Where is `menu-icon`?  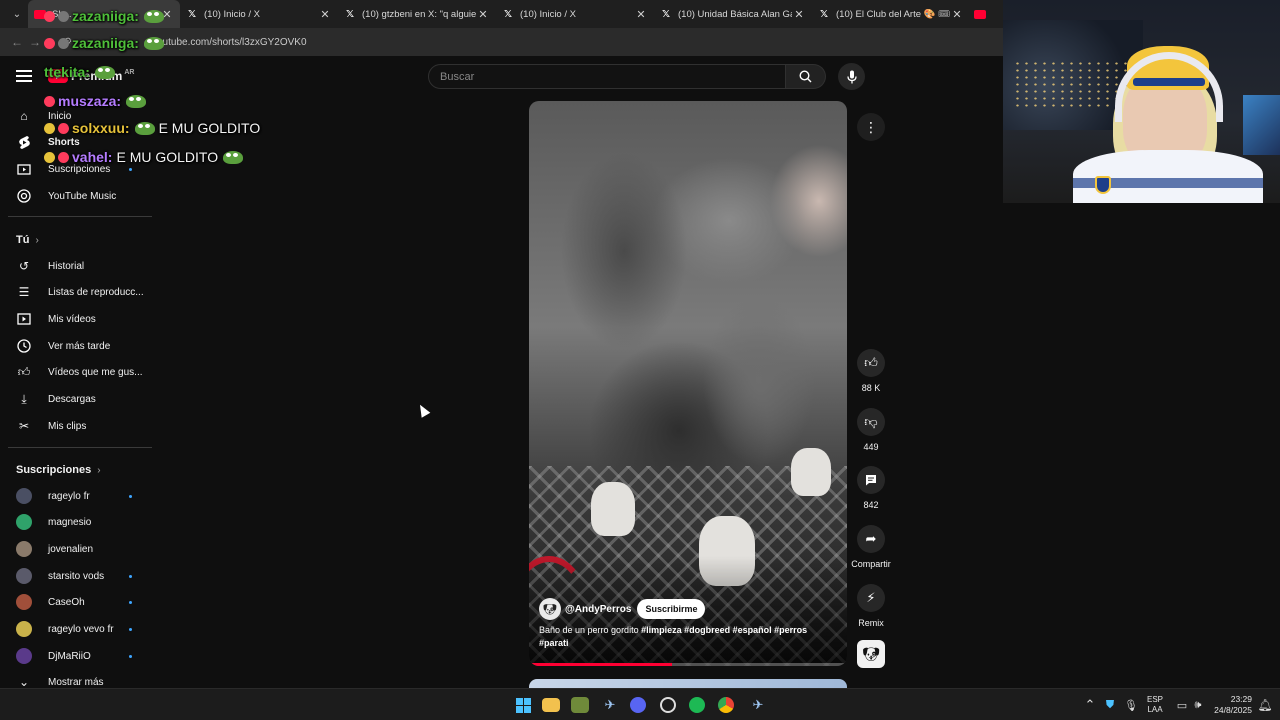 menu-icon is located at coordinates (24, 76).